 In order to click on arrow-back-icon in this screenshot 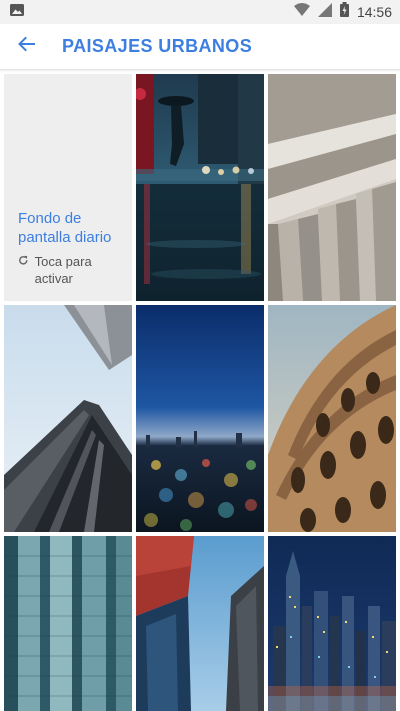, I will do `click(26, 46)`.